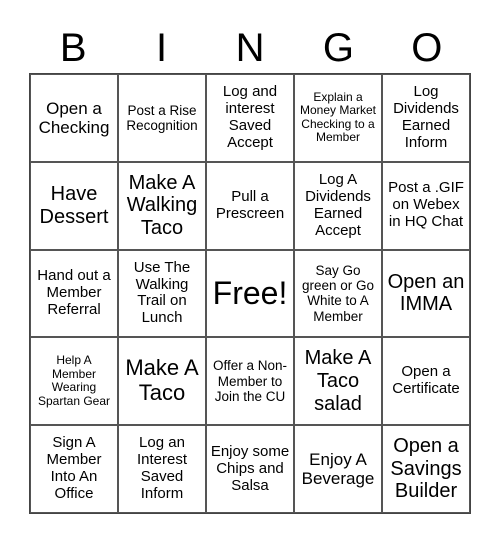 The height and width of the screenshot is (544, 500). What do you see at coordinates (250, 469) in the screenshot?
I see `bingo-cell: Enjoy some Chips and Salsa` at bounding box center [250, 469].